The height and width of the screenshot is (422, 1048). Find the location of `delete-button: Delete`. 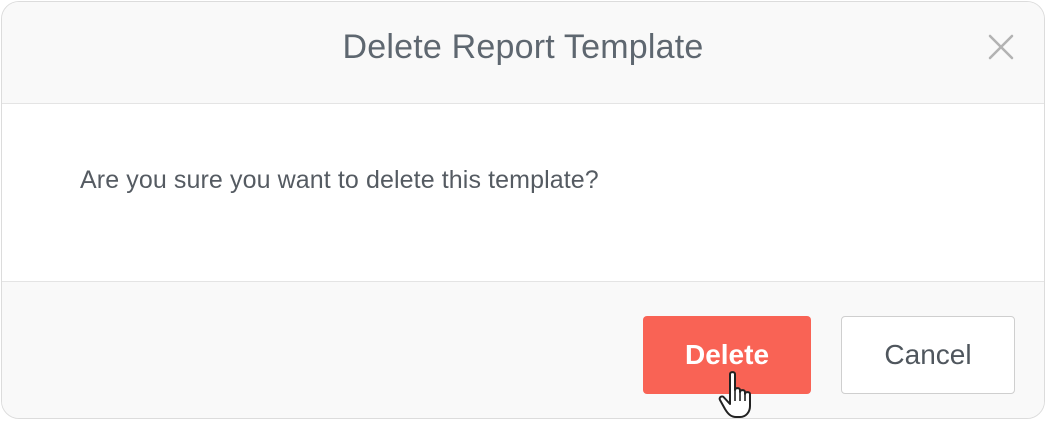

delete-button: Delete is located at coordinates (727, 355).